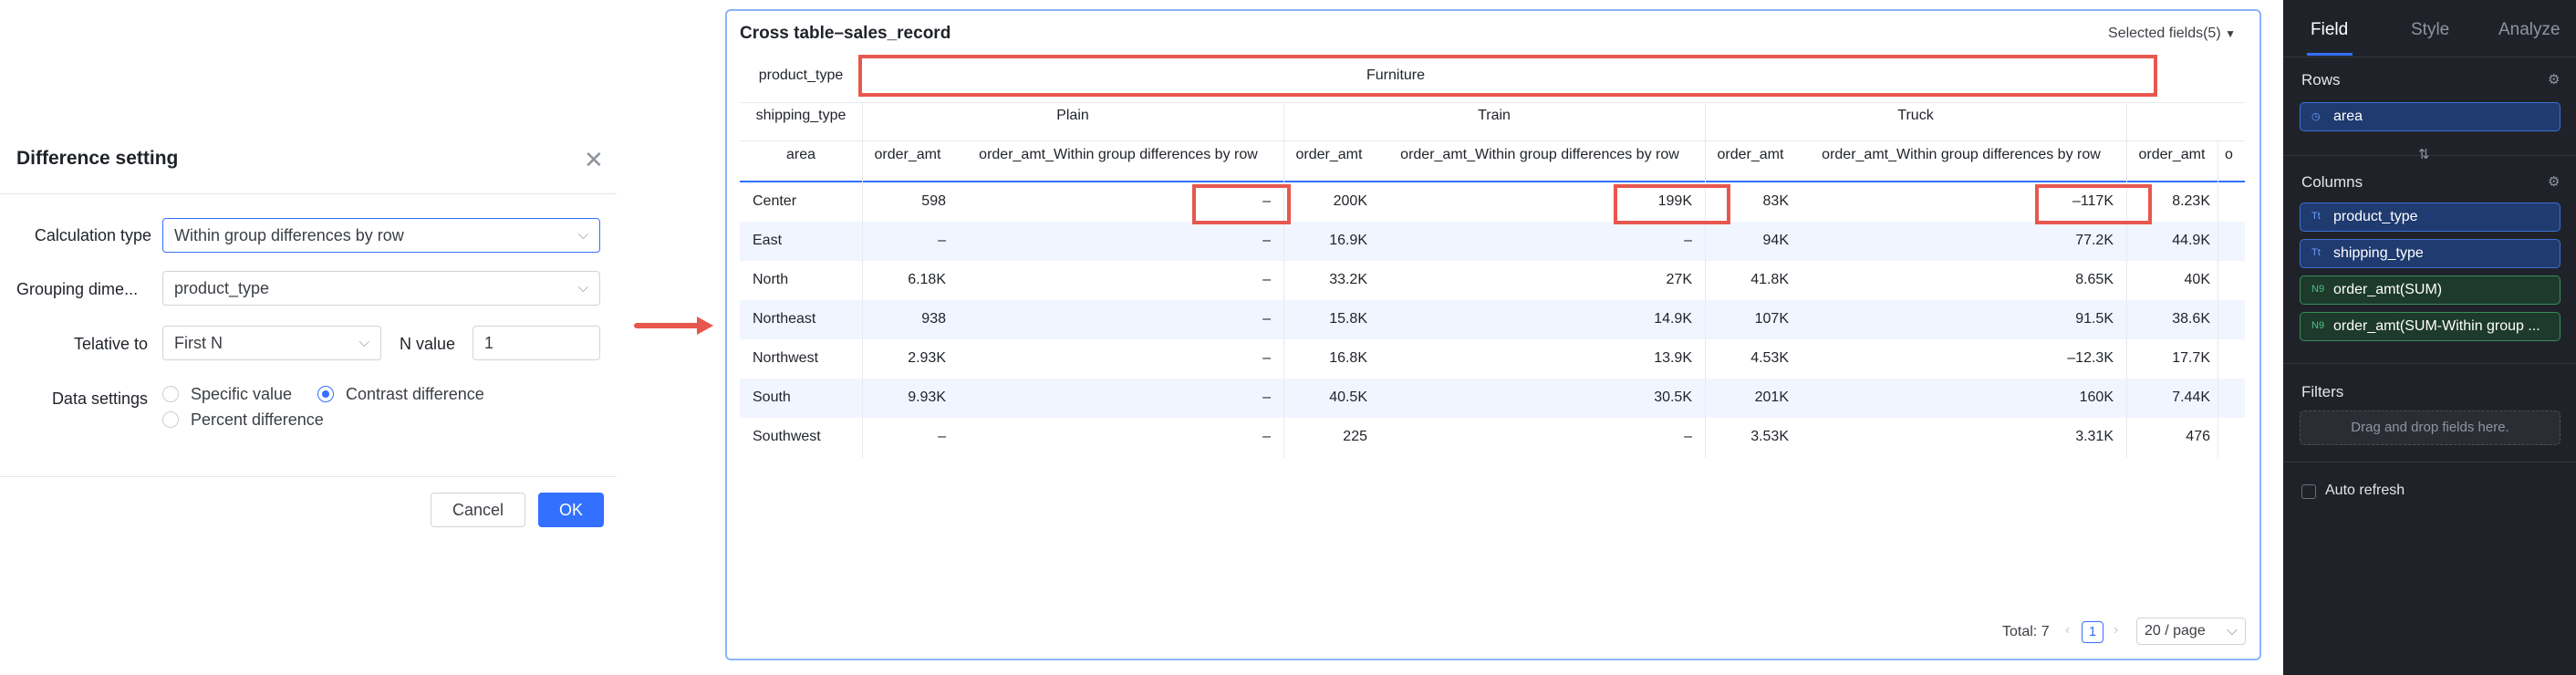 The width and height of the screenshot is (2576, 675). I want to click on table-cell: 3.31K, so click(2094, 437).